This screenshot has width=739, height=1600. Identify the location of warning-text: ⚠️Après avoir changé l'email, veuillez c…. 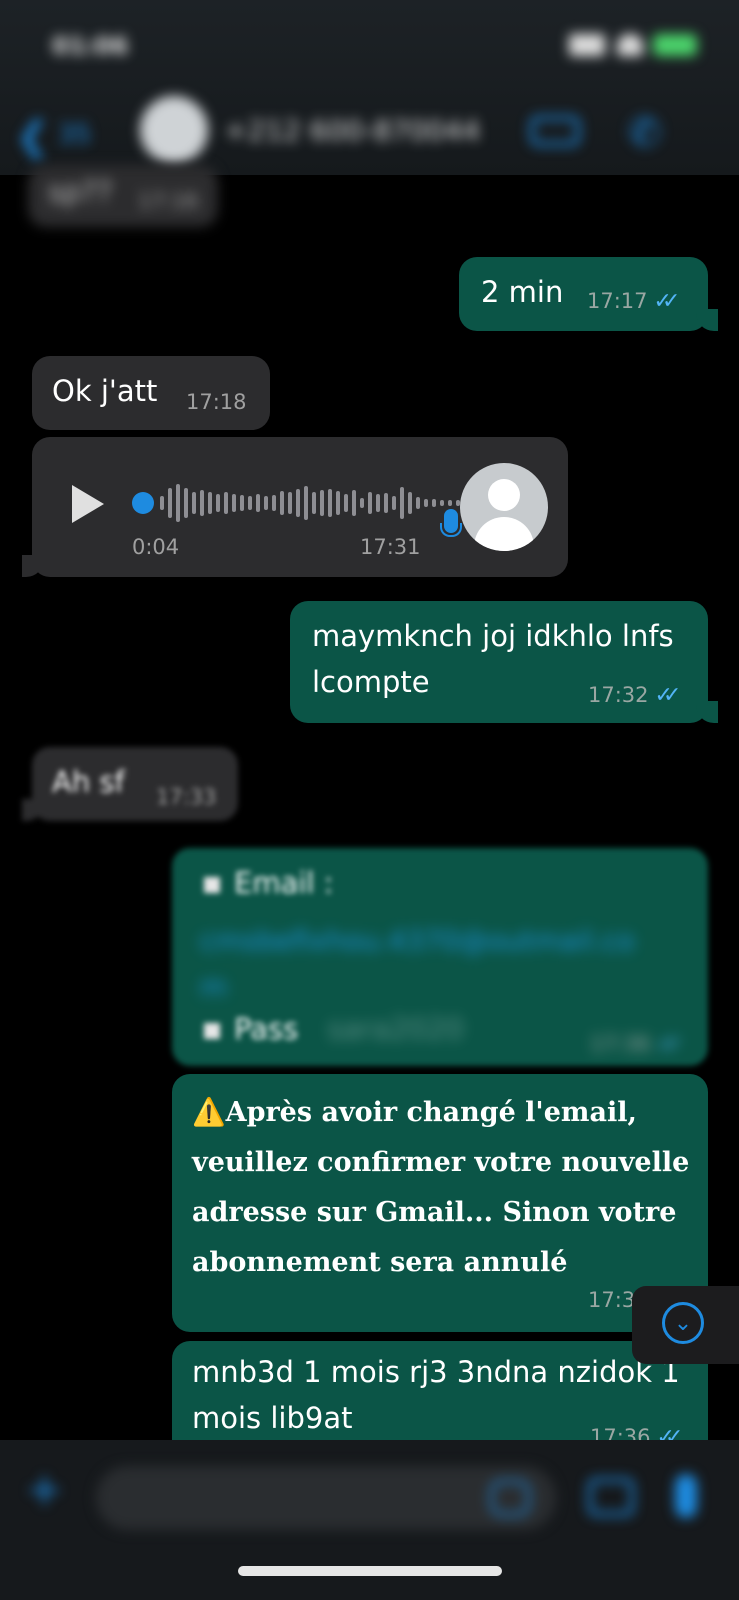
(441, 1187).